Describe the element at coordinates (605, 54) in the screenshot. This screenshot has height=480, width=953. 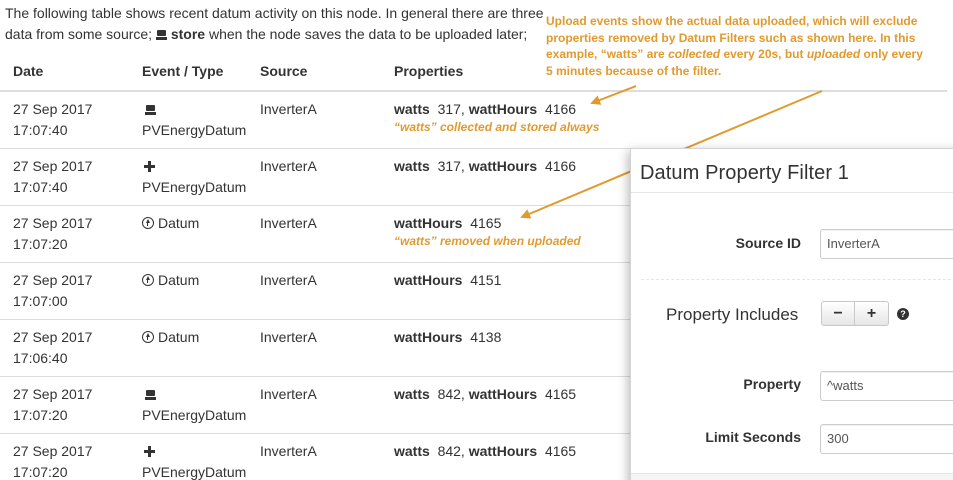
I see `callout-line-3a: example, “watts” are` at that location.